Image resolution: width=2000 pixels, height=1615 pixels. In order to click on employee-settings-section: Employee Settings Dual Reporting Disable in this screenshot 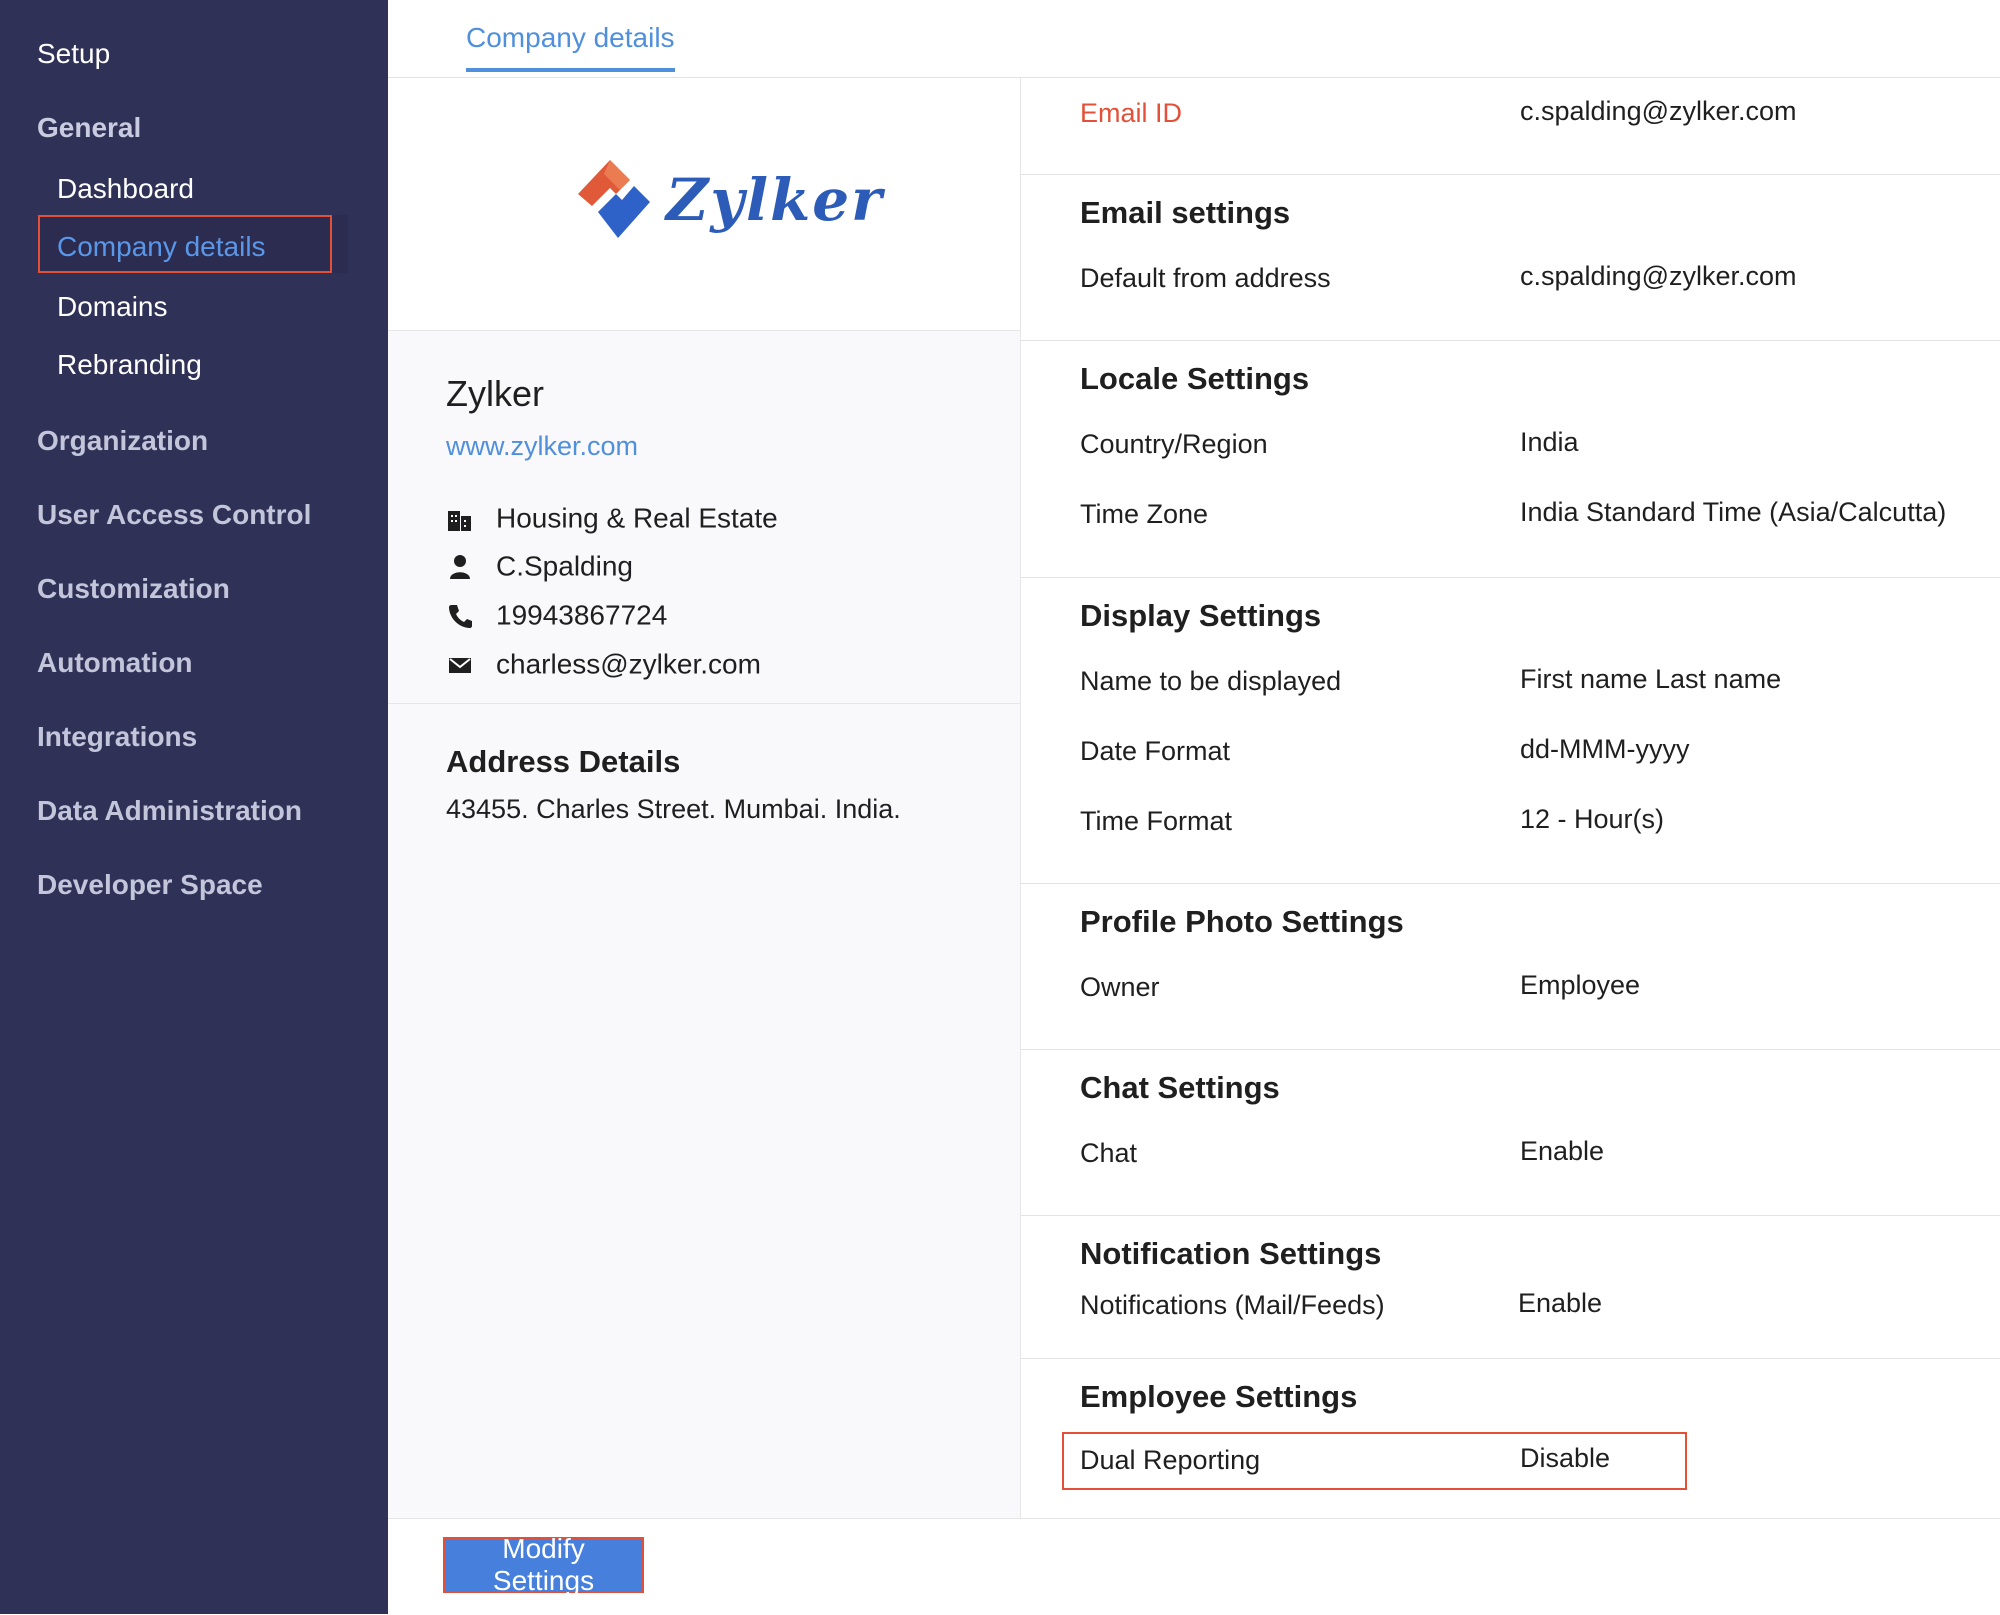, I will do `click(1510, 1438)`.